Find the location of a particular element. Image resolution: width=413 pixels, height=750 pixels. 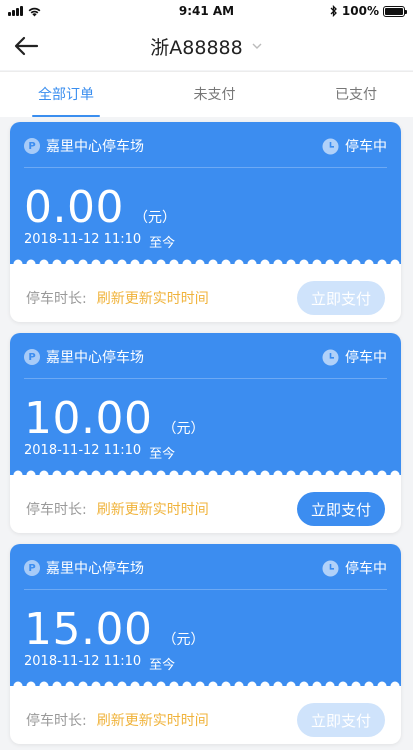

status-right: 100% is located at coordinates (368, 11).